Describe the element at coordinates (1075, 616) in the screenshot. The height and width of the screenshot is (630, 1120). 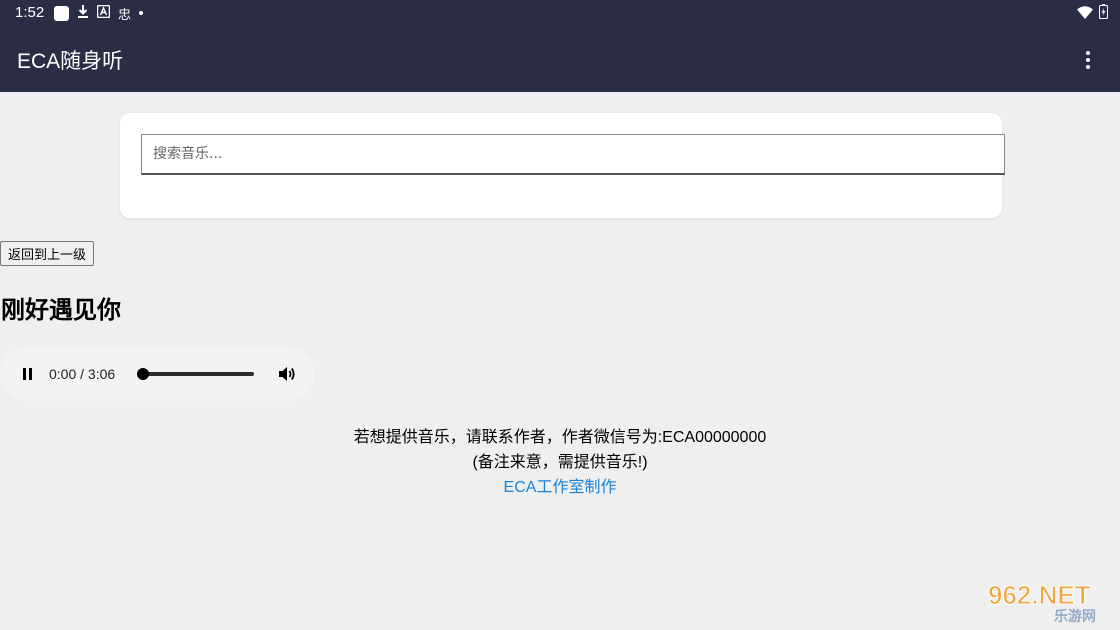
I see `watermark-subtitle: 乐游网` at that location.